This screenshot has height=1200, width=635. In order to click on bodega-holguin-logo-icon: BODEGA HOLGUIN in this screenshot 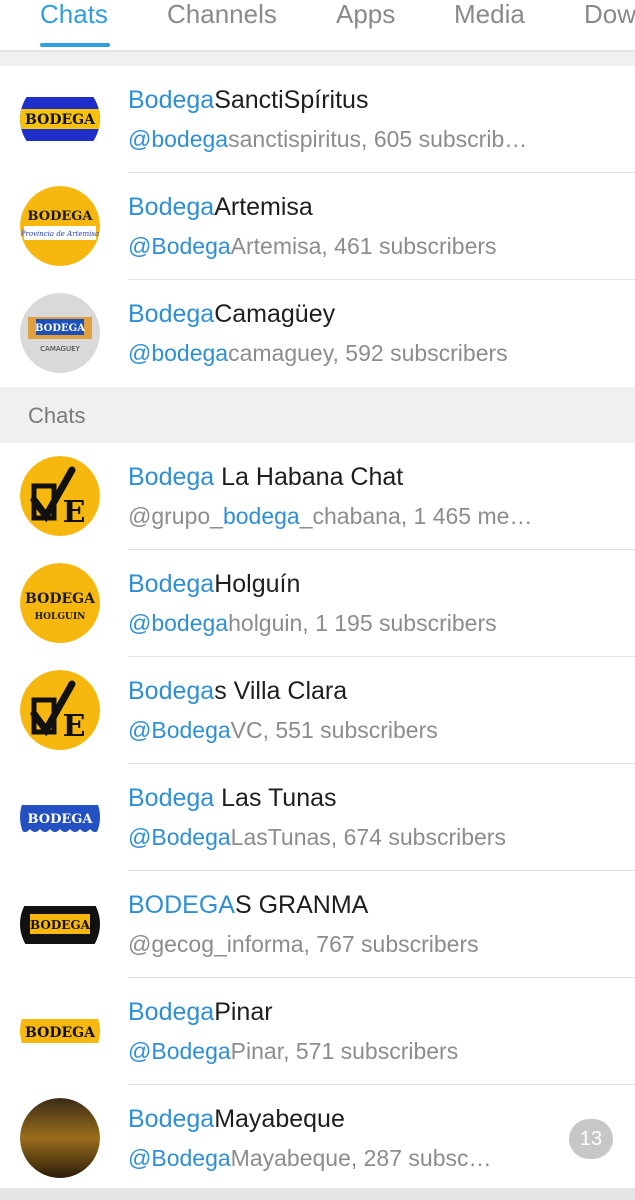, I will do `click(60, 603)`.